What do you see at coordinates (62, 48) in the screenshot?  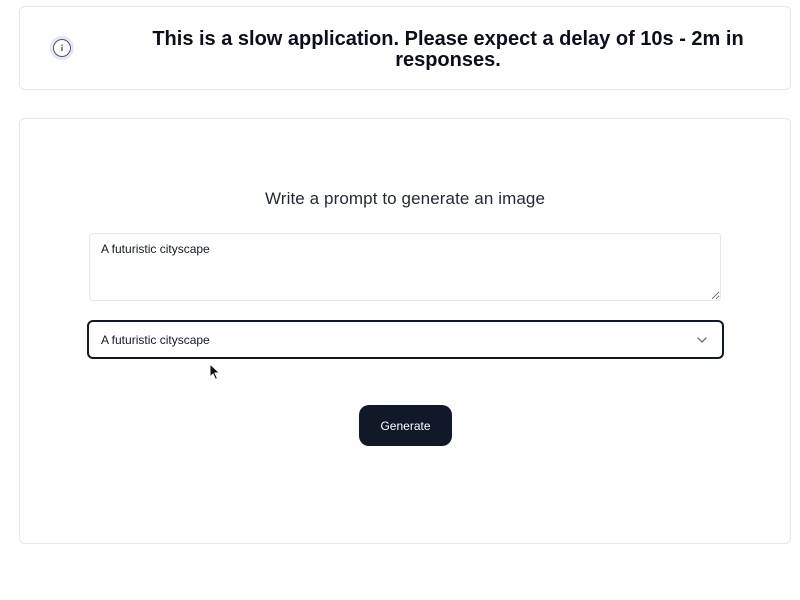 I see `info-icon` at bounding box center [62, 48].